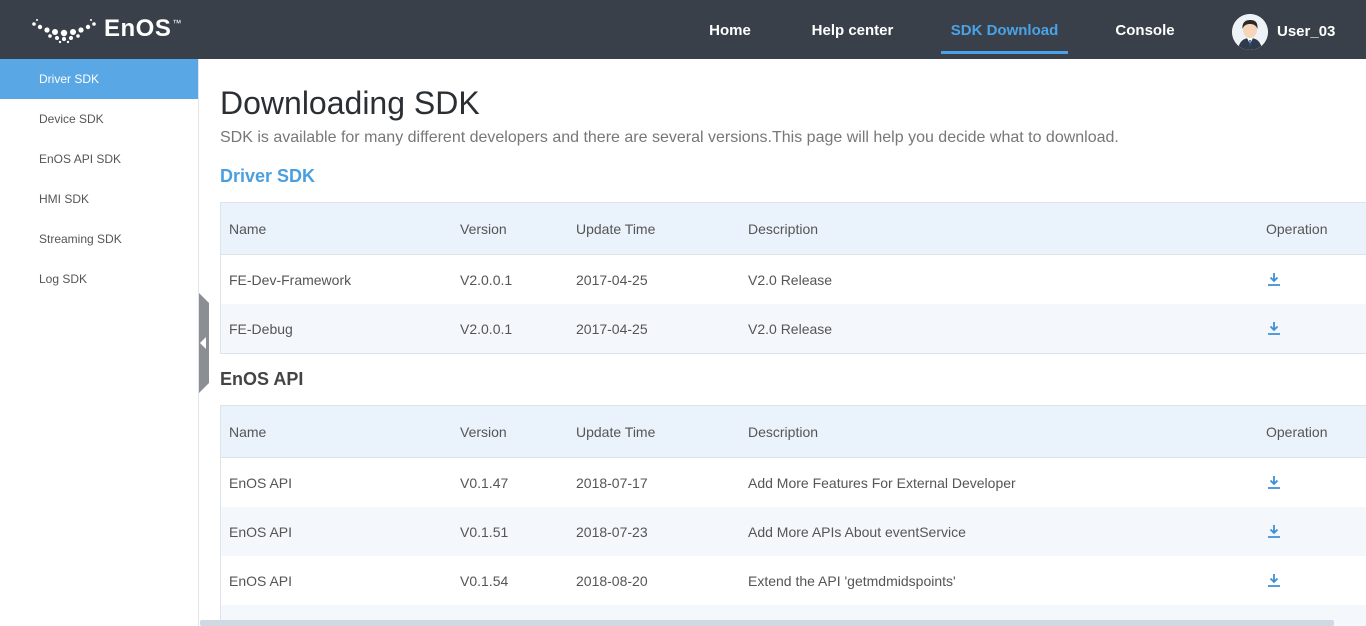 The image size is (1366, 626). I want to click on nav-console: Console, so click(1145, 29).